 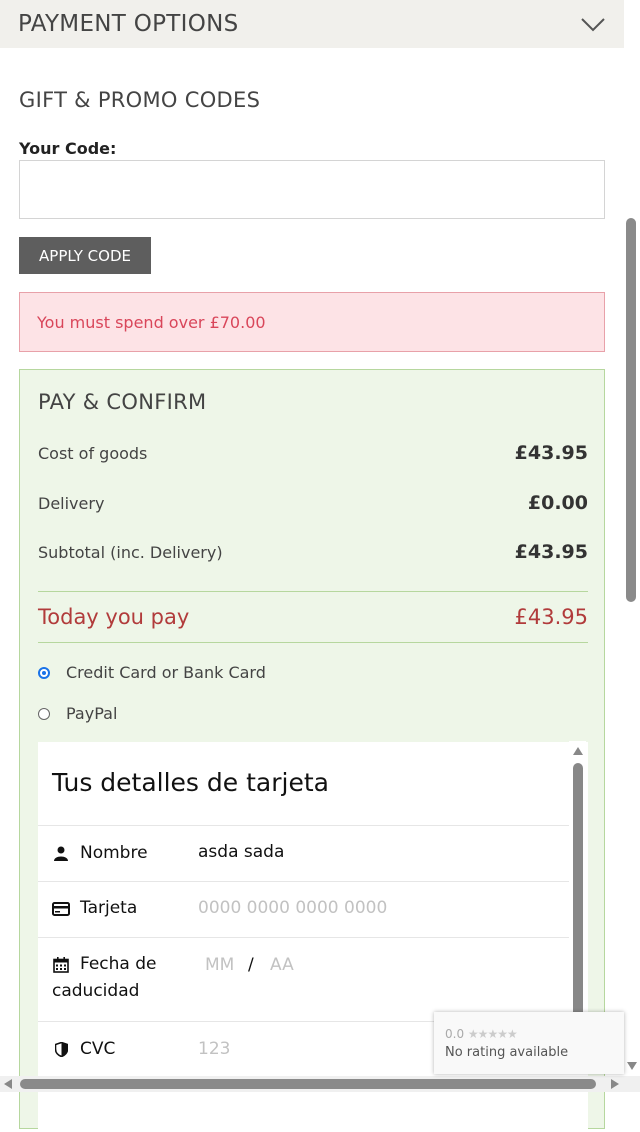 I want to click on your-code-label: Your Code:, so click(x=68, y=148).